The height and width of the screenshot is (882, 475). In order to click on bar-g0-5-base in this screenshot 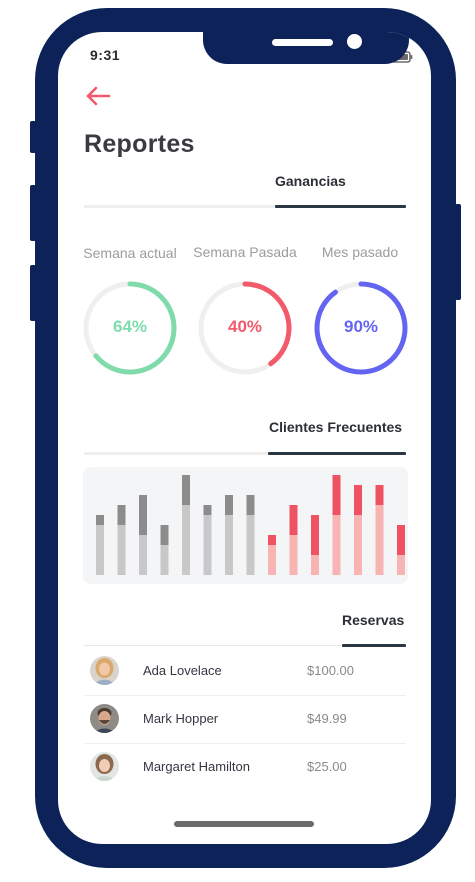, I will do `click(207, 545)`.